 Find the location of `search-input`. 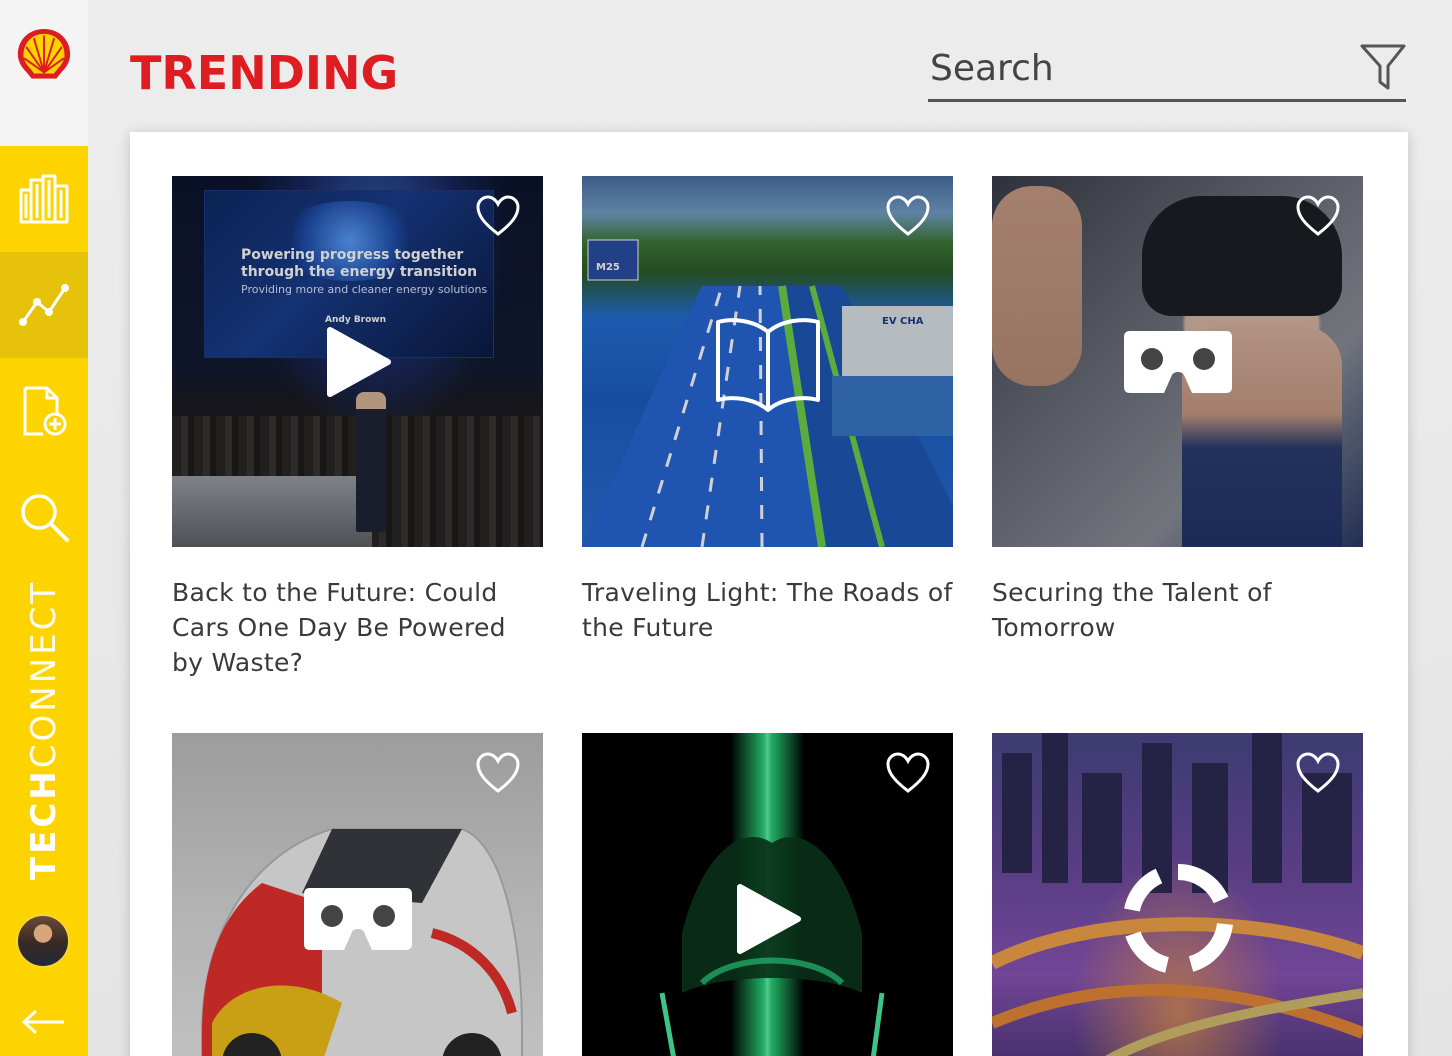

search-input is located at coordinates (1133, 68).